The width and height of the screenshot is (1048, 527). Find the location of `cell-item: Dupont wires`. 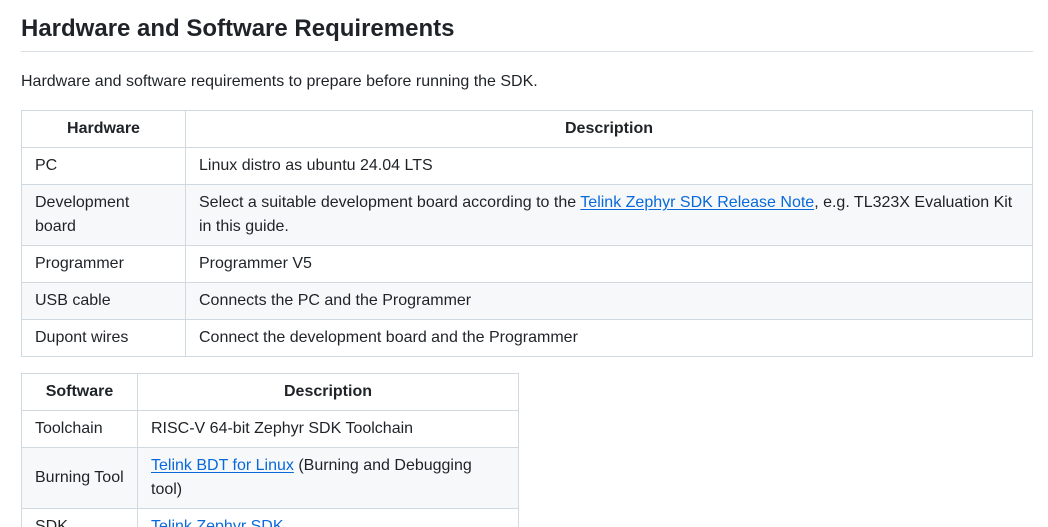

cell-item: Dupont wires is located at coordinates (103, 338).